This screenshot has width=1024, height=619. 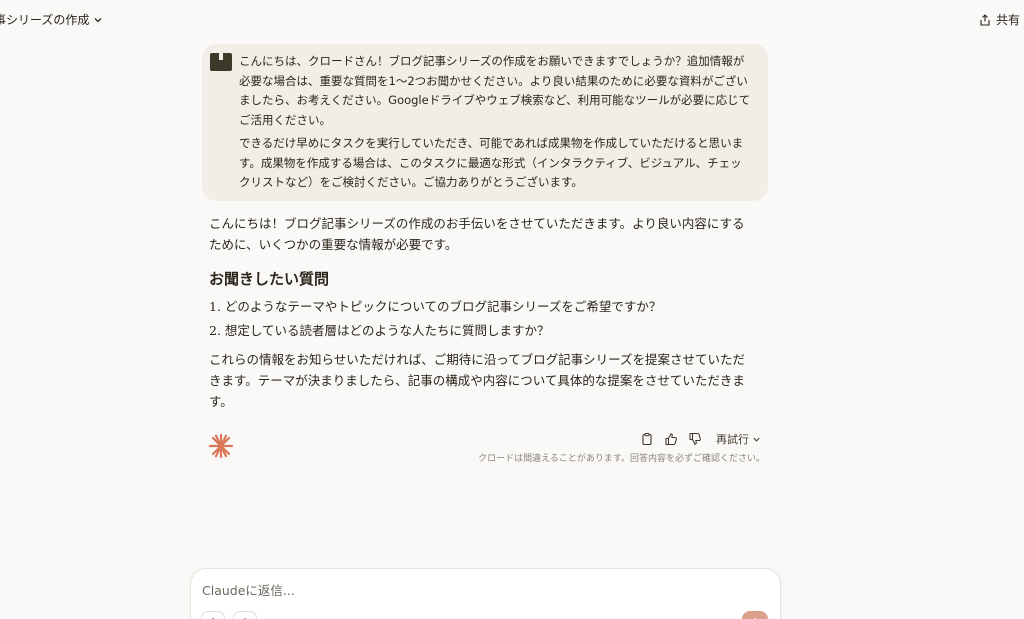 I want to click on assistant-heading: お聞きしたい質問, so click(x=269, y=279).